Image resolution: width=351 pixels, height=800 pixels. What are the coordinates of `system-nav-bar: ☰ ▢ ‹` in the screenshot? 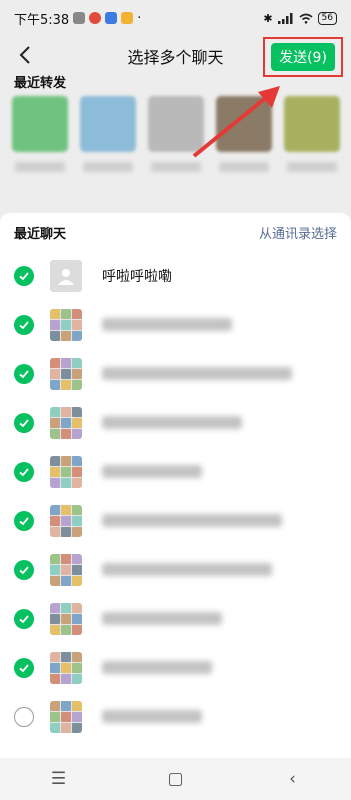 It's located at (175, 779).